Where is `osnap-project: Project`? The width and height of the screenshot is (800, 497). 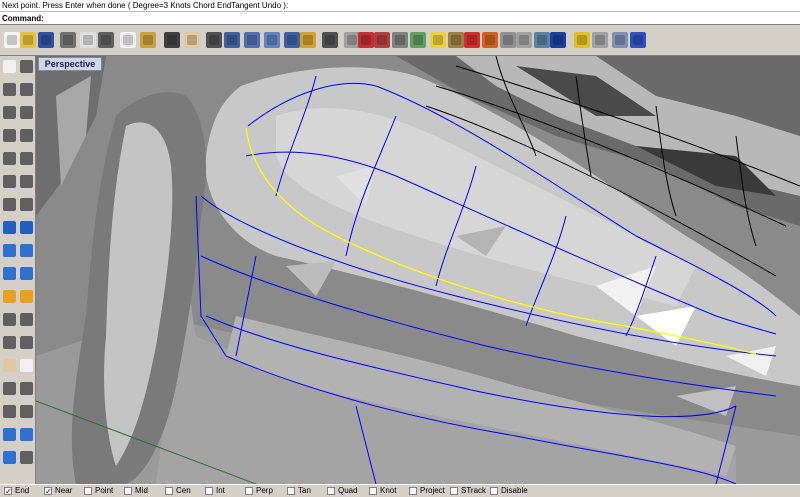
osnap-project: Project is located at coordinates (427, 491).